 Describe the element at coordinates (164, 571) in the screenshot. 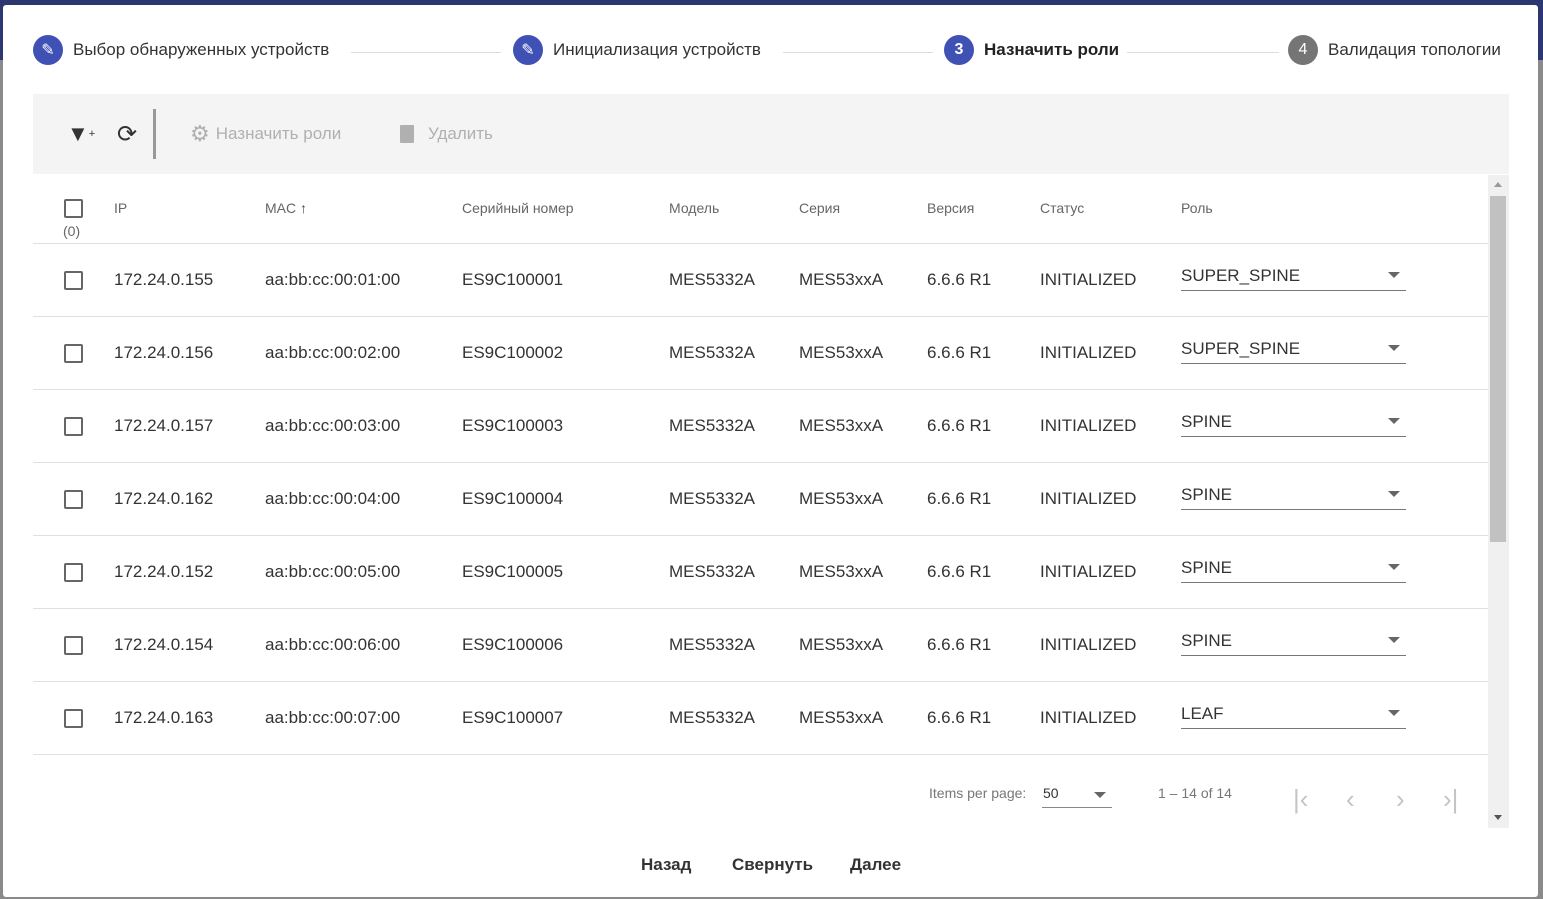

I see `cell-ip: 172.24.0.152` at that location.